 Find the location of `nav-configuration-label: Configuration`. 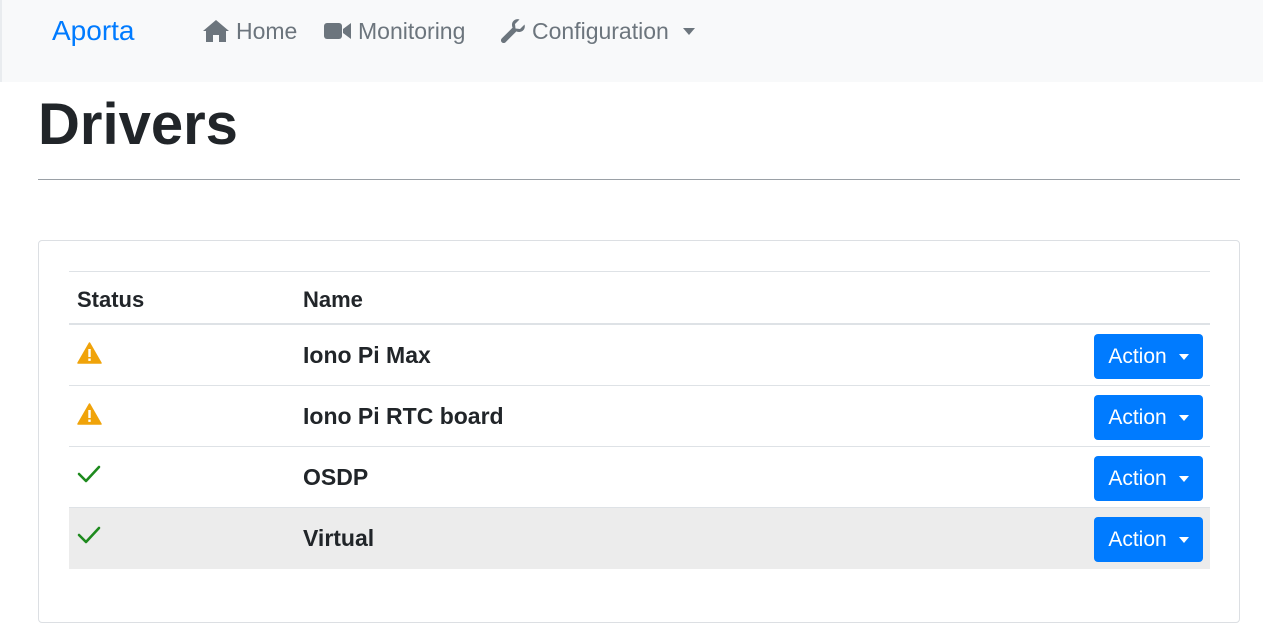

nav-configuration-label: Configuration is located at coordinates (600, 30).